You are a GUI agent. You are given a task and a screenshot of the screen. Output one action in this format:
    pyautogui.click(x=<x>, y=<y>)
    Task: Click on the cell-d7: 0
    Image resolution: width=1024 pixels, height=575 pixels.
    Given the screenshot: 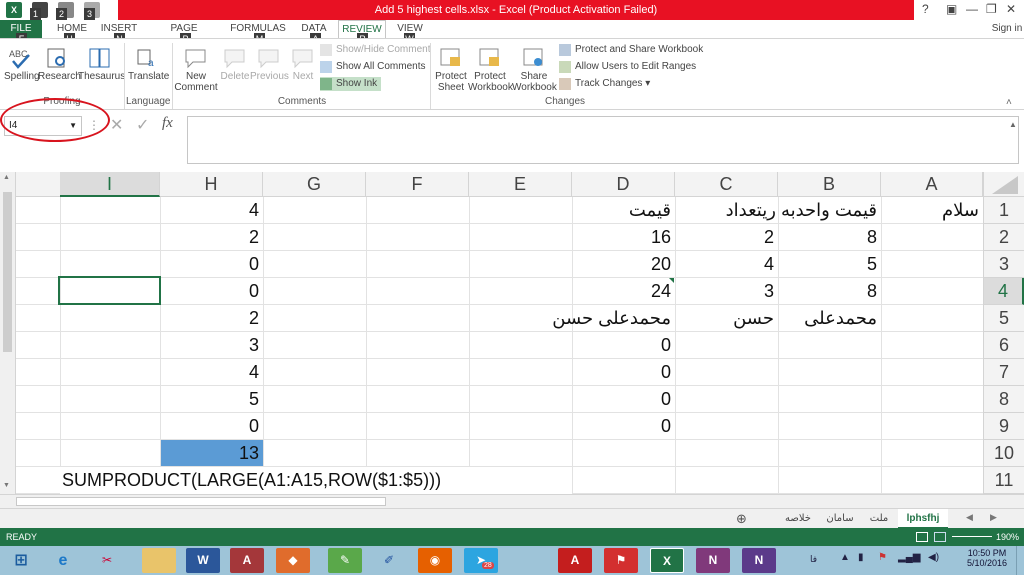 What is the action you would take?
    pyautogui.click(x=623, y=372)
    